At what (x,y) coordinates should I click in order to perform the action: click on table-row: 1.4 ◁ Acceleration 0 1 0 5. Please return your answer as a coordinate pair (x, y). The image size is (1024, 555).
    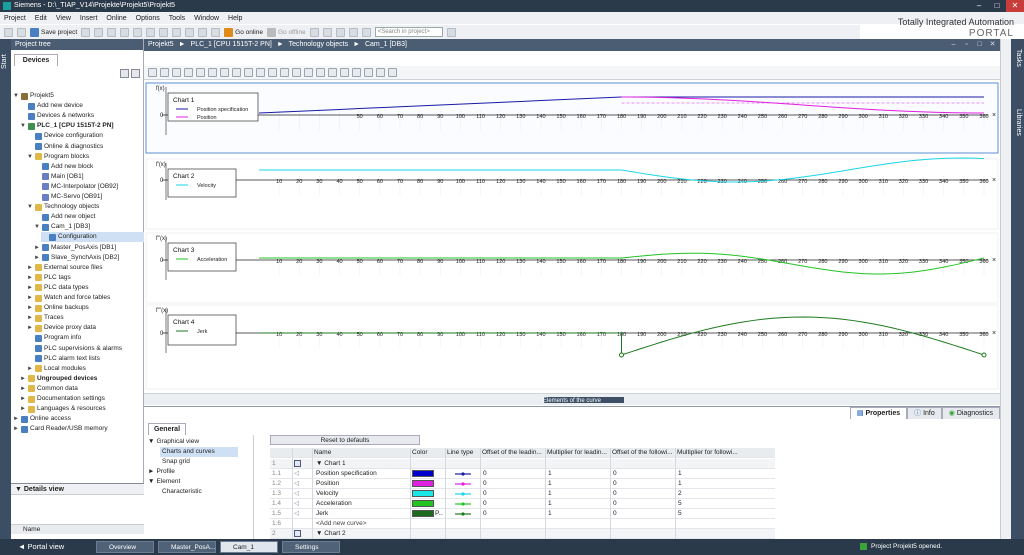
    Looking at the image, I should click on (522, 504).